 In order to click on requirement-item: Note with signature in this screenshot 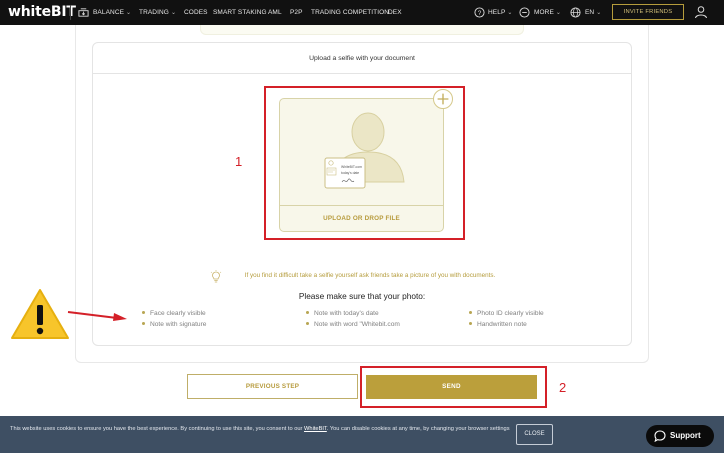, I will do `click(174, 324)`.